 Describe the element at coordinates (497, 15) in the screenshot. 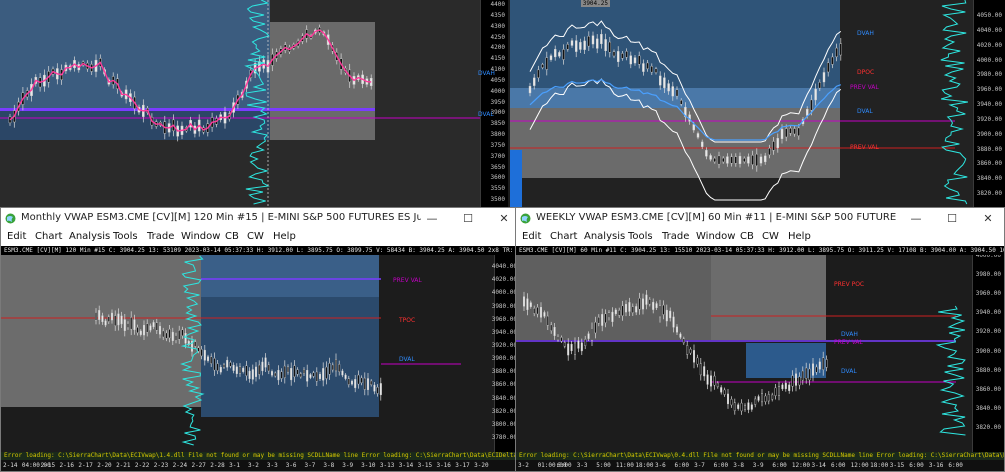

I see `price-tick: 4350` at that location.